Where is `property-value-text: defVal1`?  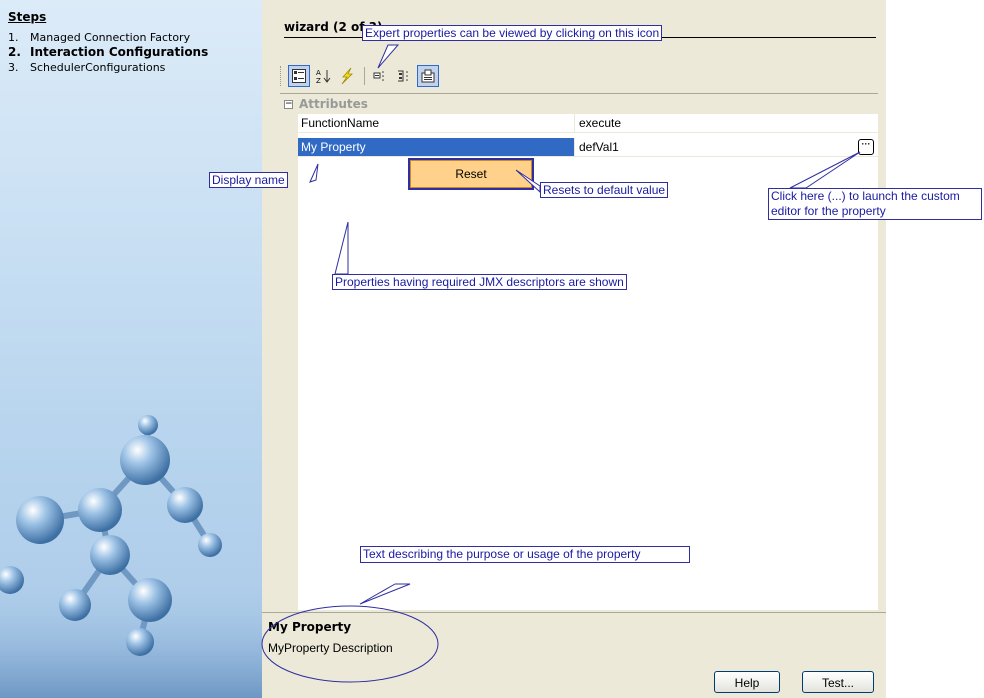 property-value-text: defVal1 is located at coordinates (599, 147).